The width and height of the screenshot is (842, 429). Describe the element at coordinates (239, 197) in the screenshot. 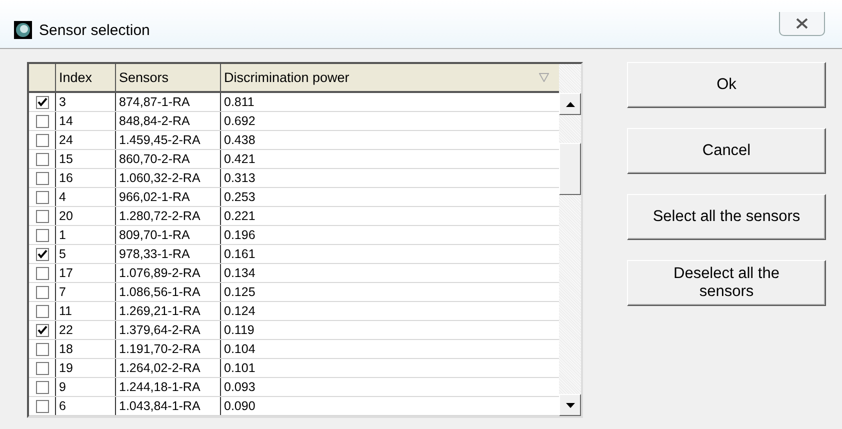

I see `table-cell-text: 0.253` at that location.